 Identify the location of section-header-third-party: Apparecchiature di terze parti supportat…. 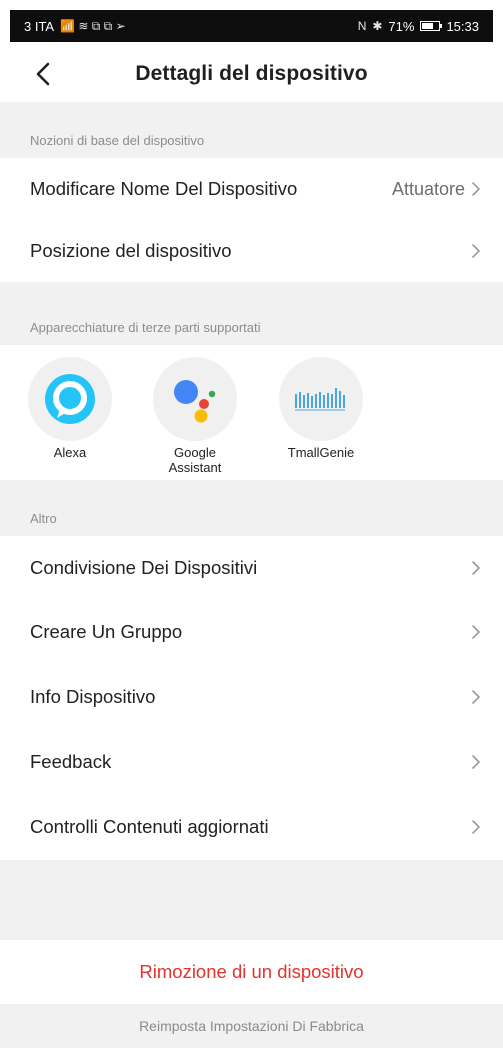
(251, 313).